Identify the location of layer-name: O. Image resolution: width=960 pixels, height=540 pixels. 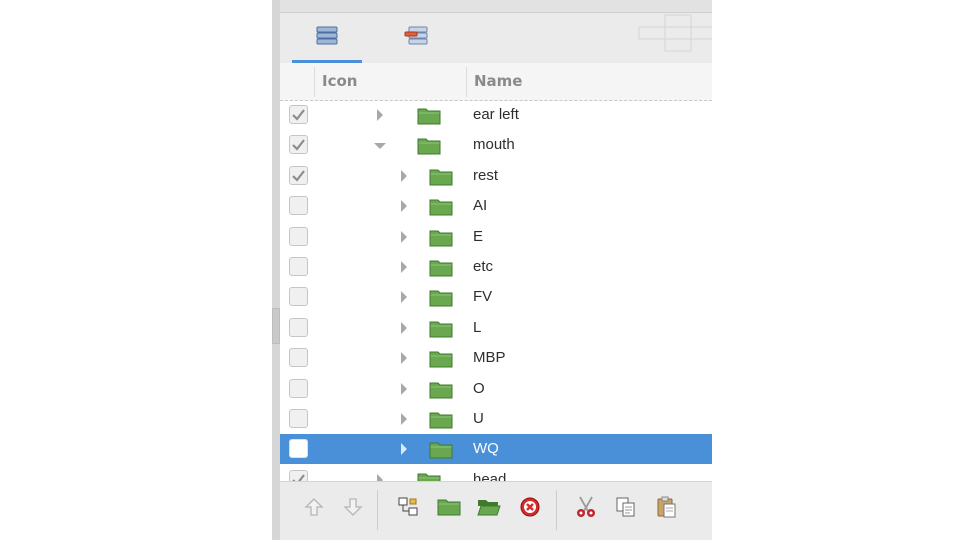
(479, 388).